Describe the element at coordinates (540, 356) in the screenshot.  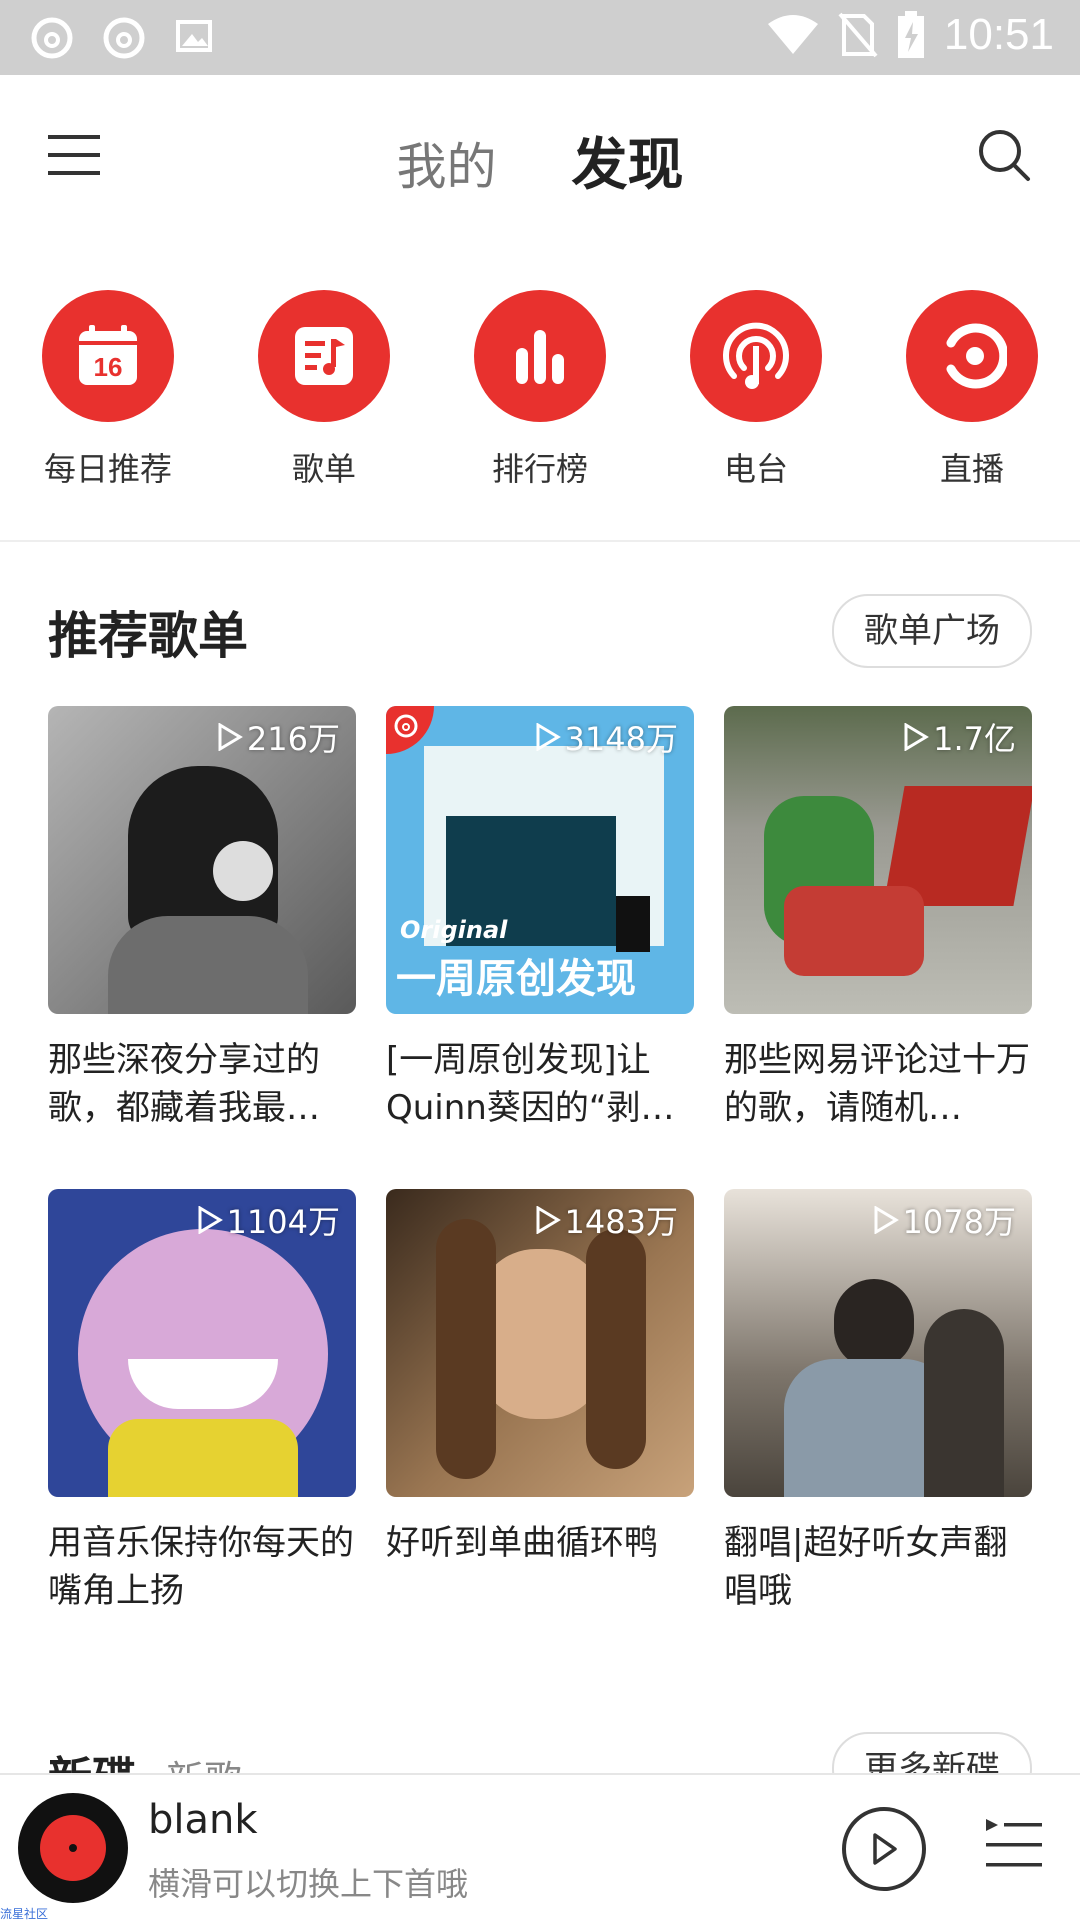
I see `chart-icon` at that location.